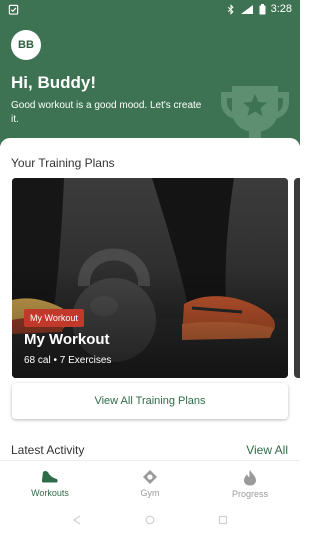 The width and height of the screenshot is (320, 533). I want to click on workout-tag: My Workout, so click(54, 318).